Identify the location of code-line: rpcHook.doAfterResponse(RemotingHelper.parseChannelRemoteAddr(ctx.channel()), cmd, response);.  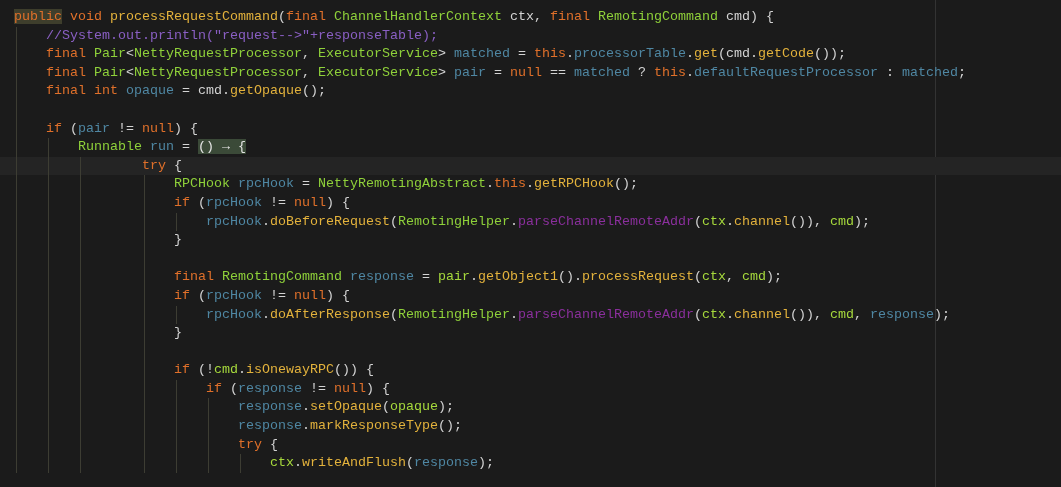
(577, 314).